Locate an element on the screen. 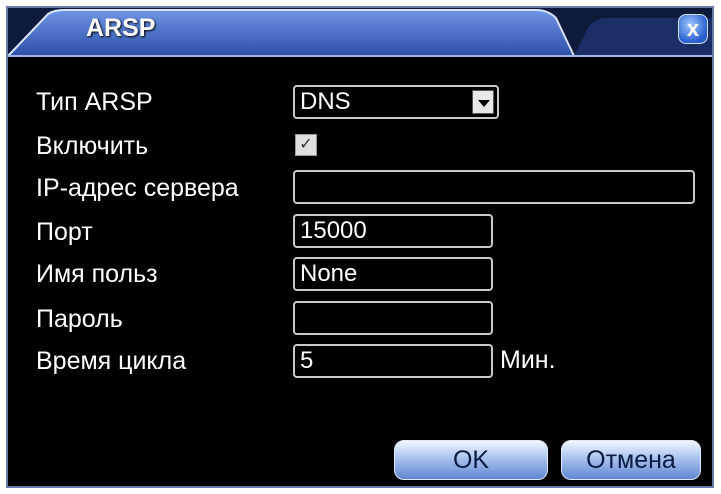  port-input: 15000 is located at coordinates (393, 231).